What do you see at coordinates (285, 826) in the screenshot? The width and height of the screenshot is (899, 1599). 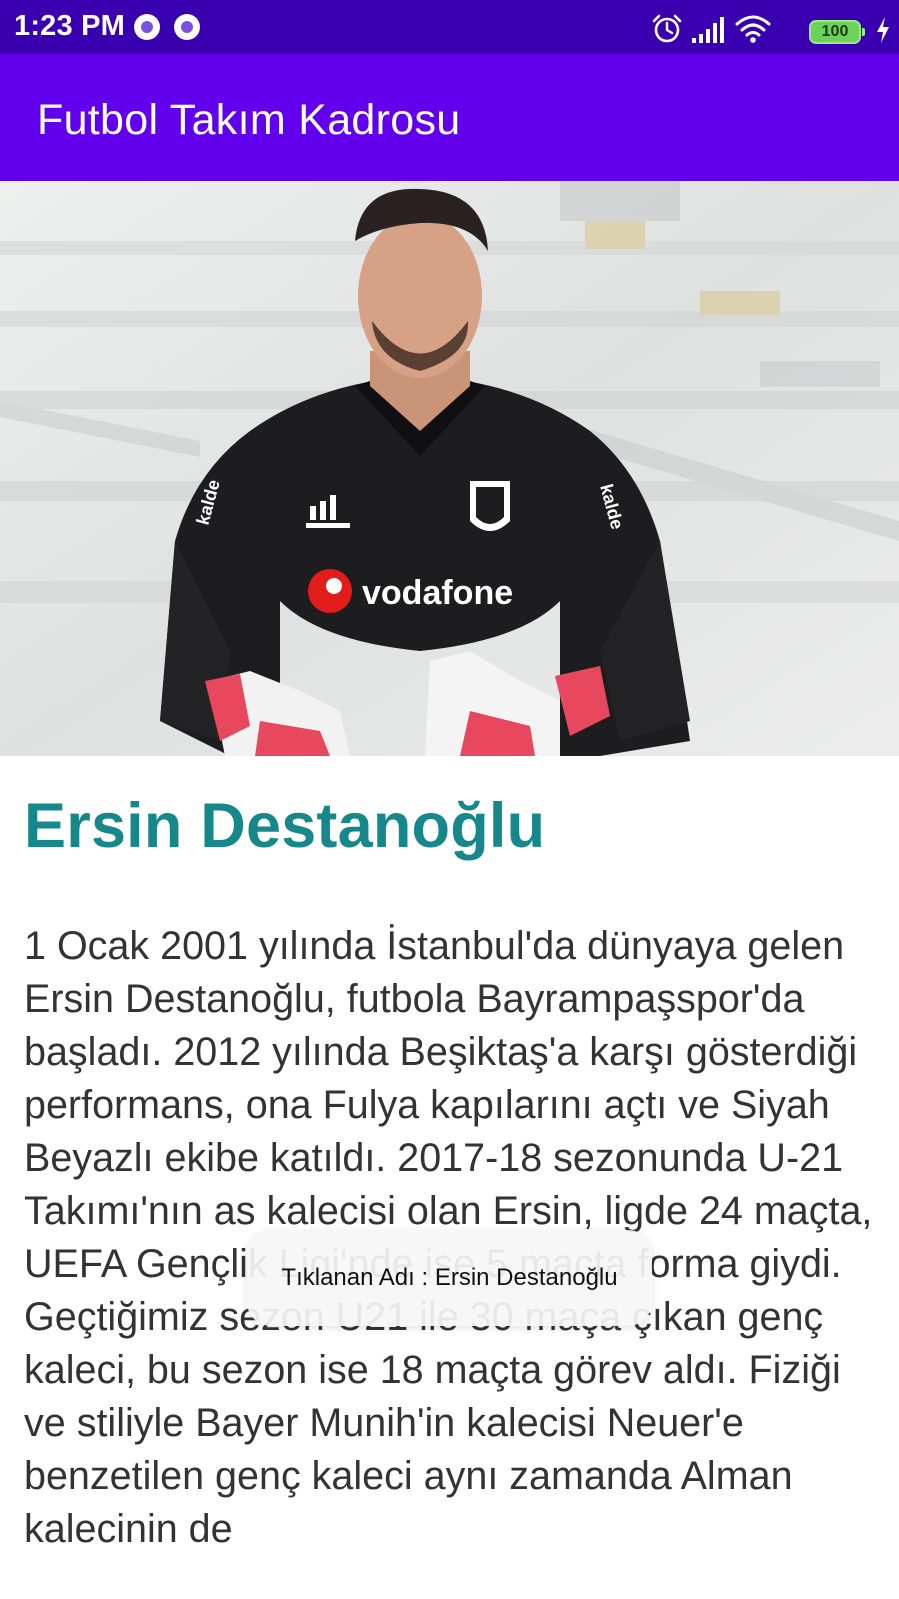 I see `player-name: Ersin Destanoğlu` at bounding box center [285, 826].